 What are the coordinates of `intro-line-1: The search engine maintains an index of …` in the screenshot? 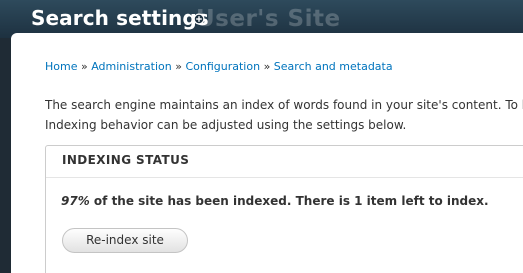 It's located at (284, 105).